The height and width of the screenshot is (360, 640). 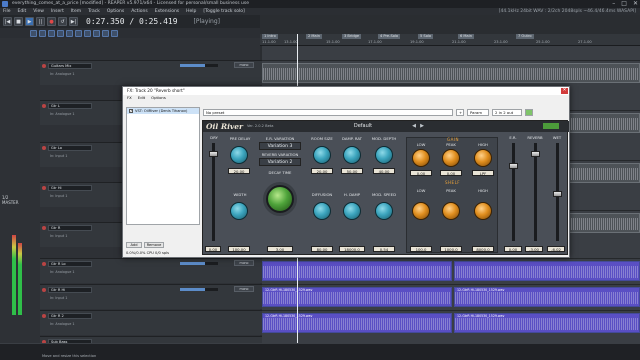 What do you see at coordinates (556, 249) in the screenshot?
I see `wet-level-value: -6.02` at bounding box center [556, 249].